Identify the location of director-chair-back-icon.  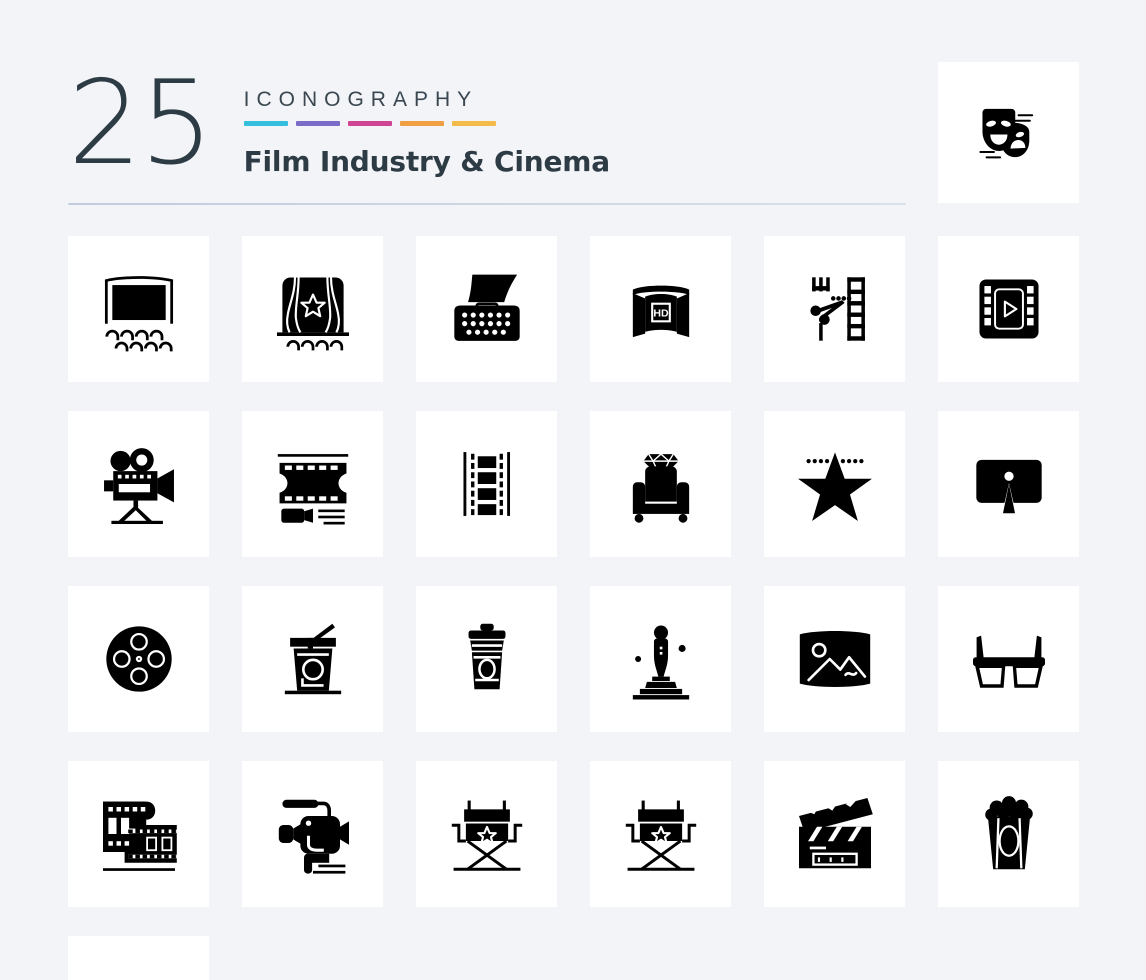
(487, 834).